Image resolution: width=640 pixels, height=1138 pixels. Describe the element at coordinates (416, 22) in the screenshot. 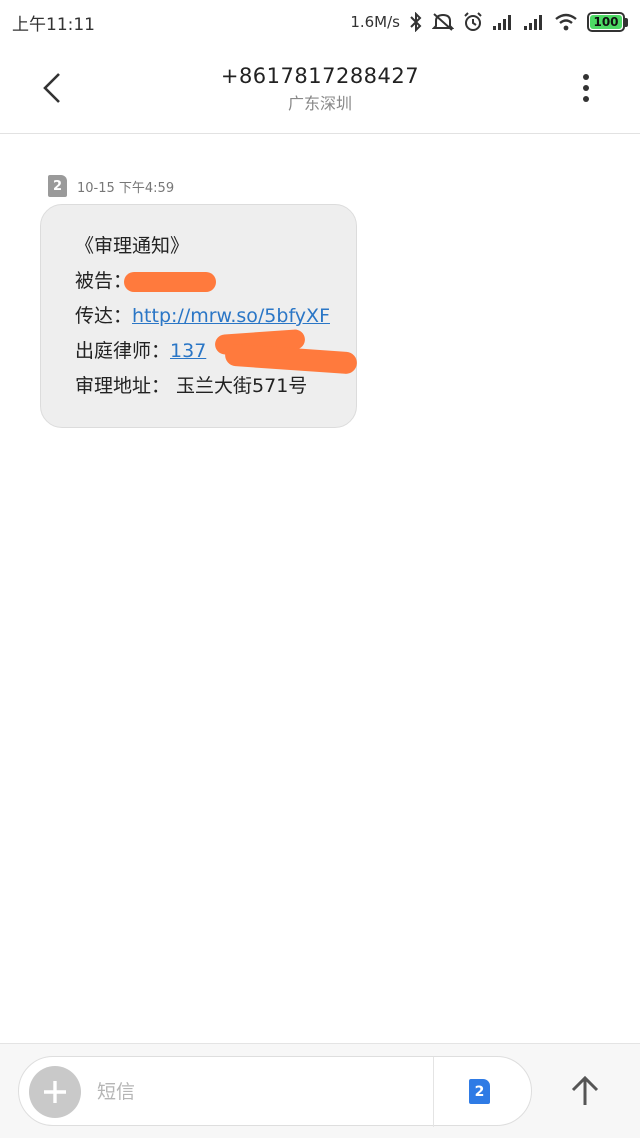

I see `bluetooth-icon` at that location.